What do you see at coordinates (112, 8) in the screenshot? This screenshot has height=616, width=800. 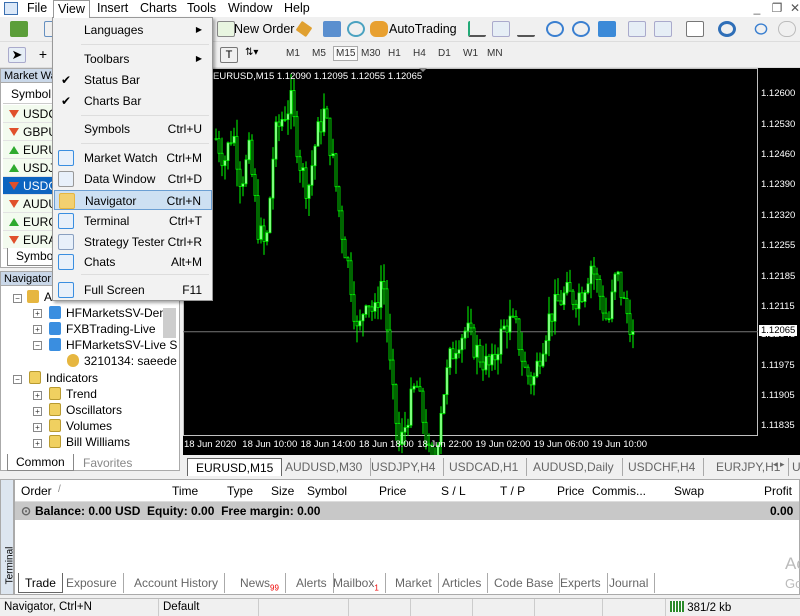 I see `menu-insert: Insert` at bounding box center [112, 8].